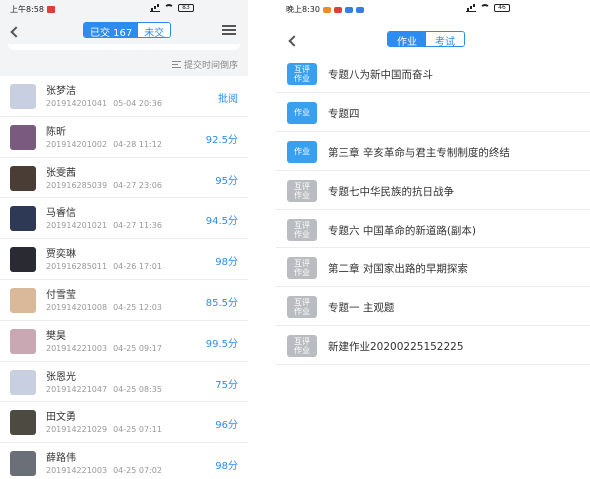 The height and width of the screenshot is (479, 590). I want to click on score-value: 批阅, so click(228, 97).